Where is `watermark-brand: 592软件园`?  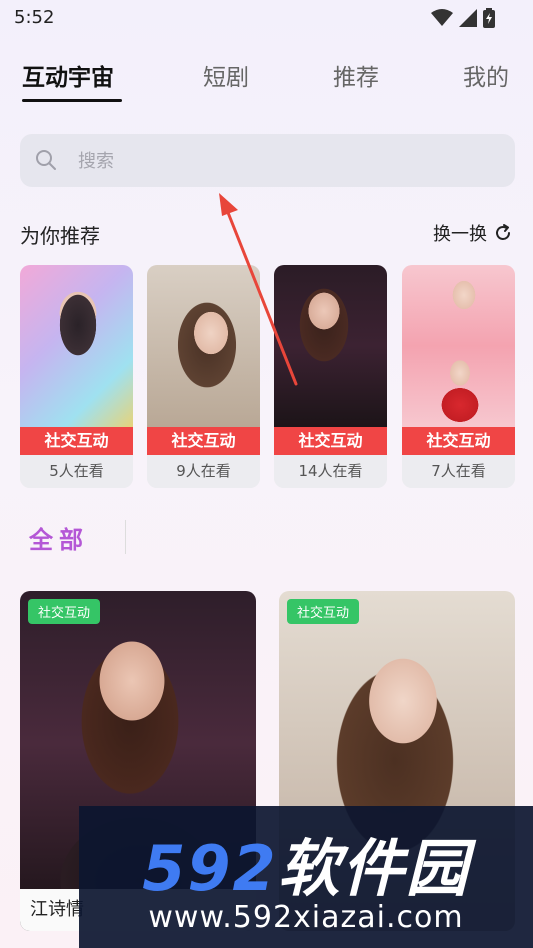
watermark-brand: 592软件园 is located at coordinates (306, 863).